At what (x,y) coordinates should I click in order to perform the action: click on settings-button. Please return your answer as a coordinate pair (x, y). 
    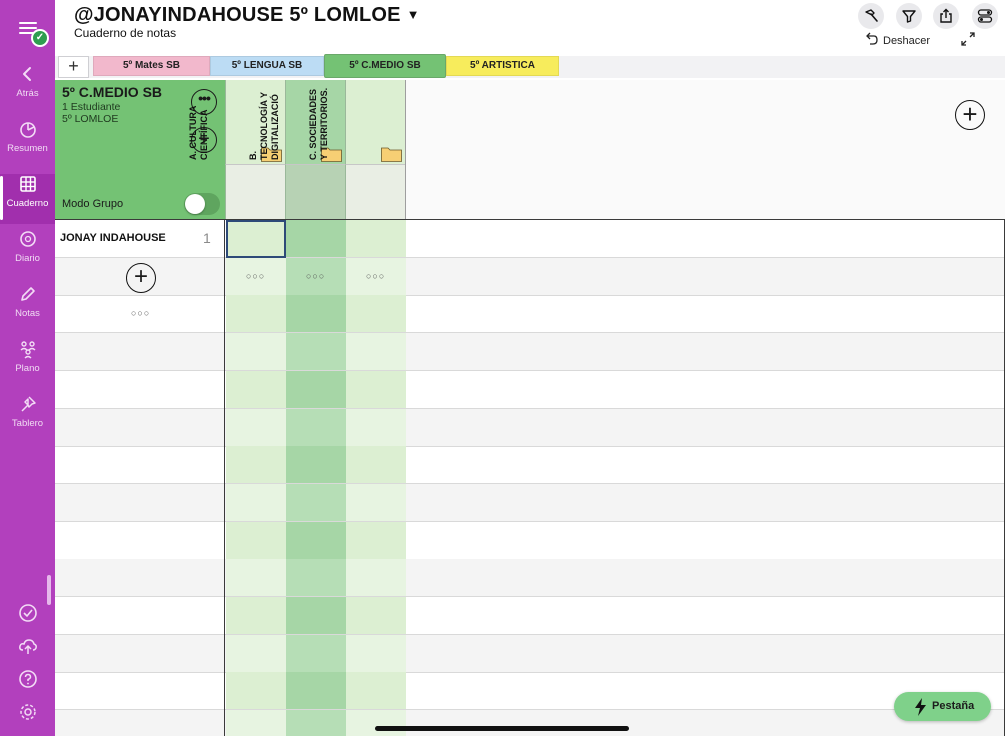
    Looking at the image, I should click on (27, 714).